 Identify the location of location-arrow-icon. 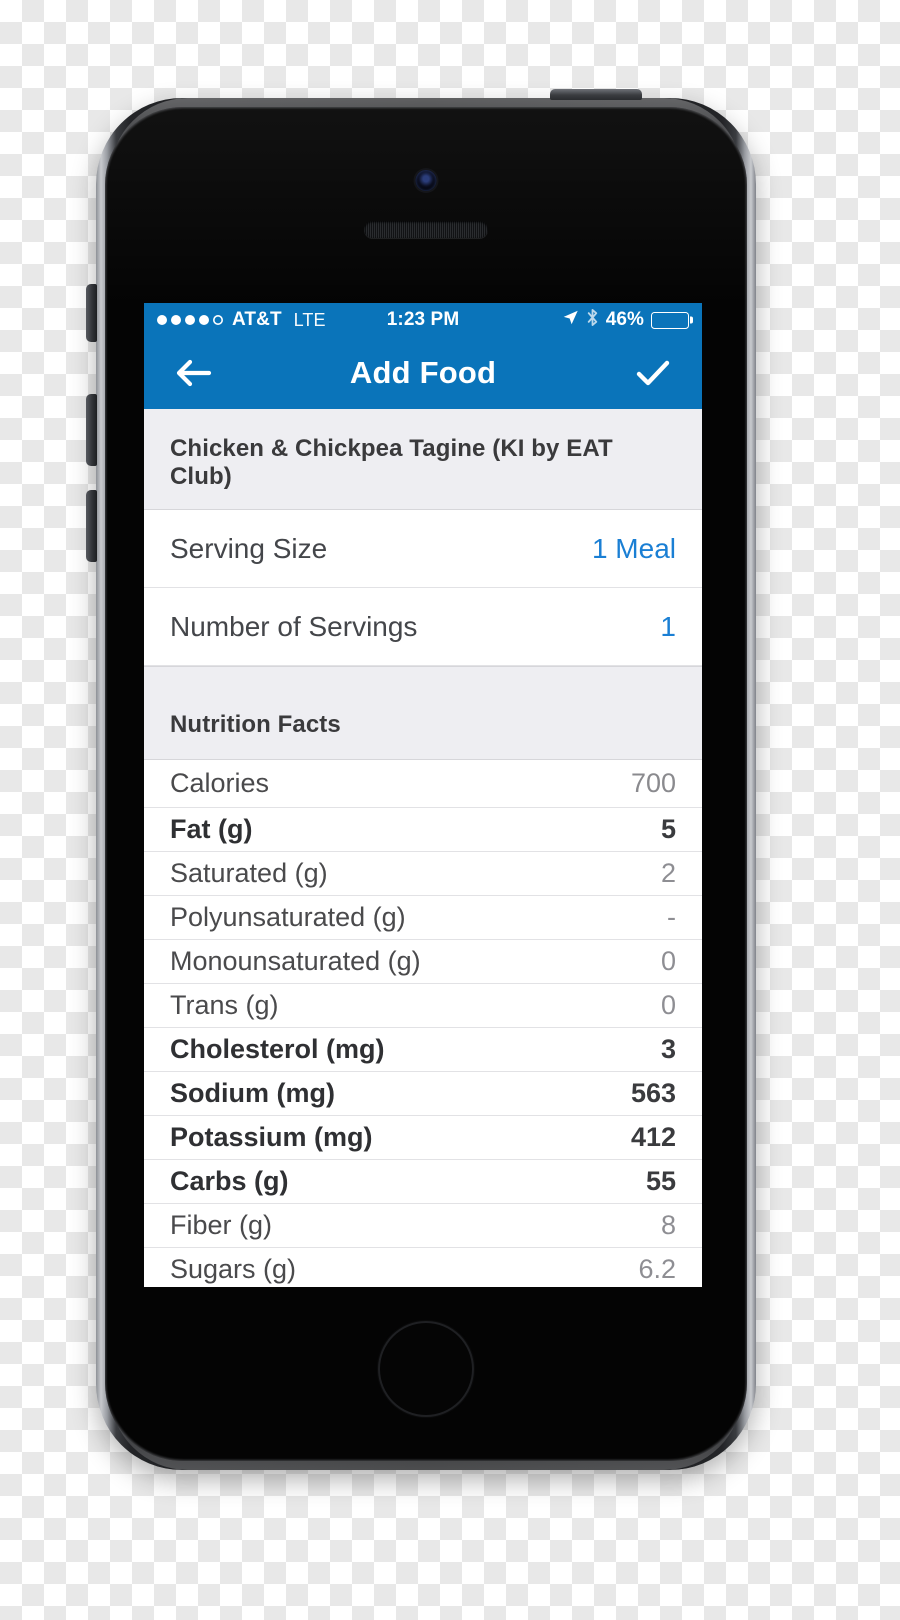
(570, 320).